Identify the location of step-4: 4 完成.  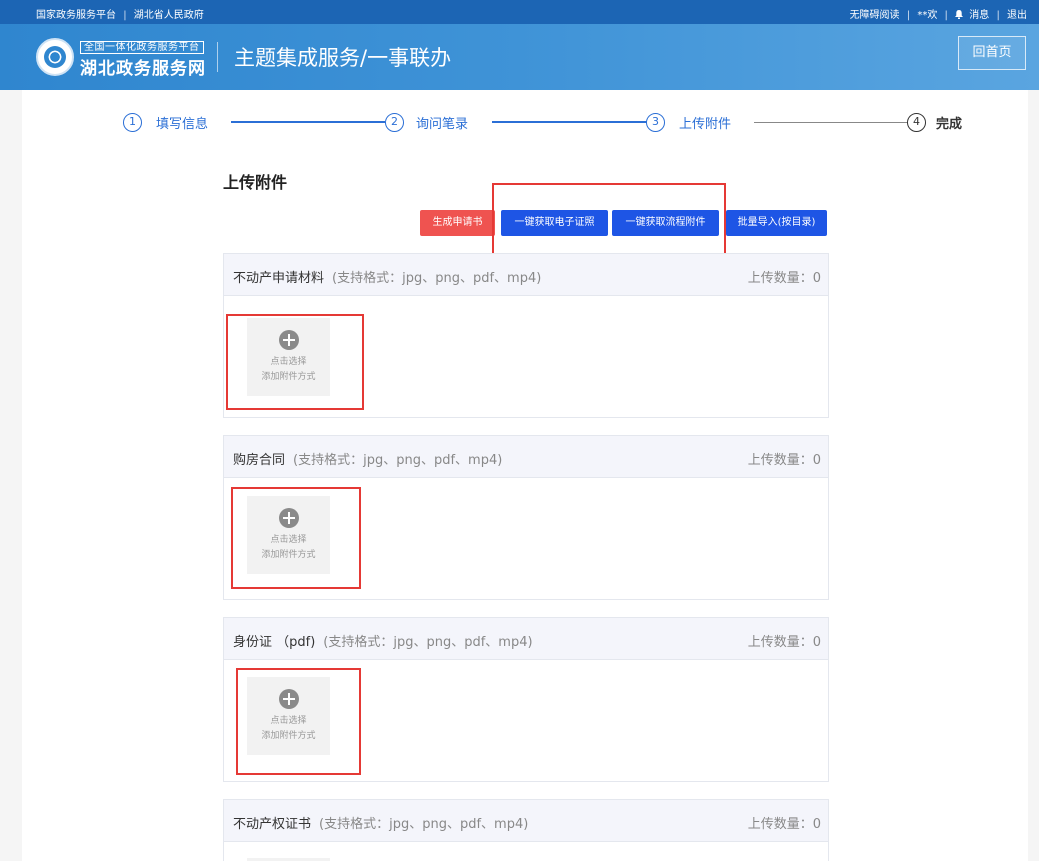
(934, 122).